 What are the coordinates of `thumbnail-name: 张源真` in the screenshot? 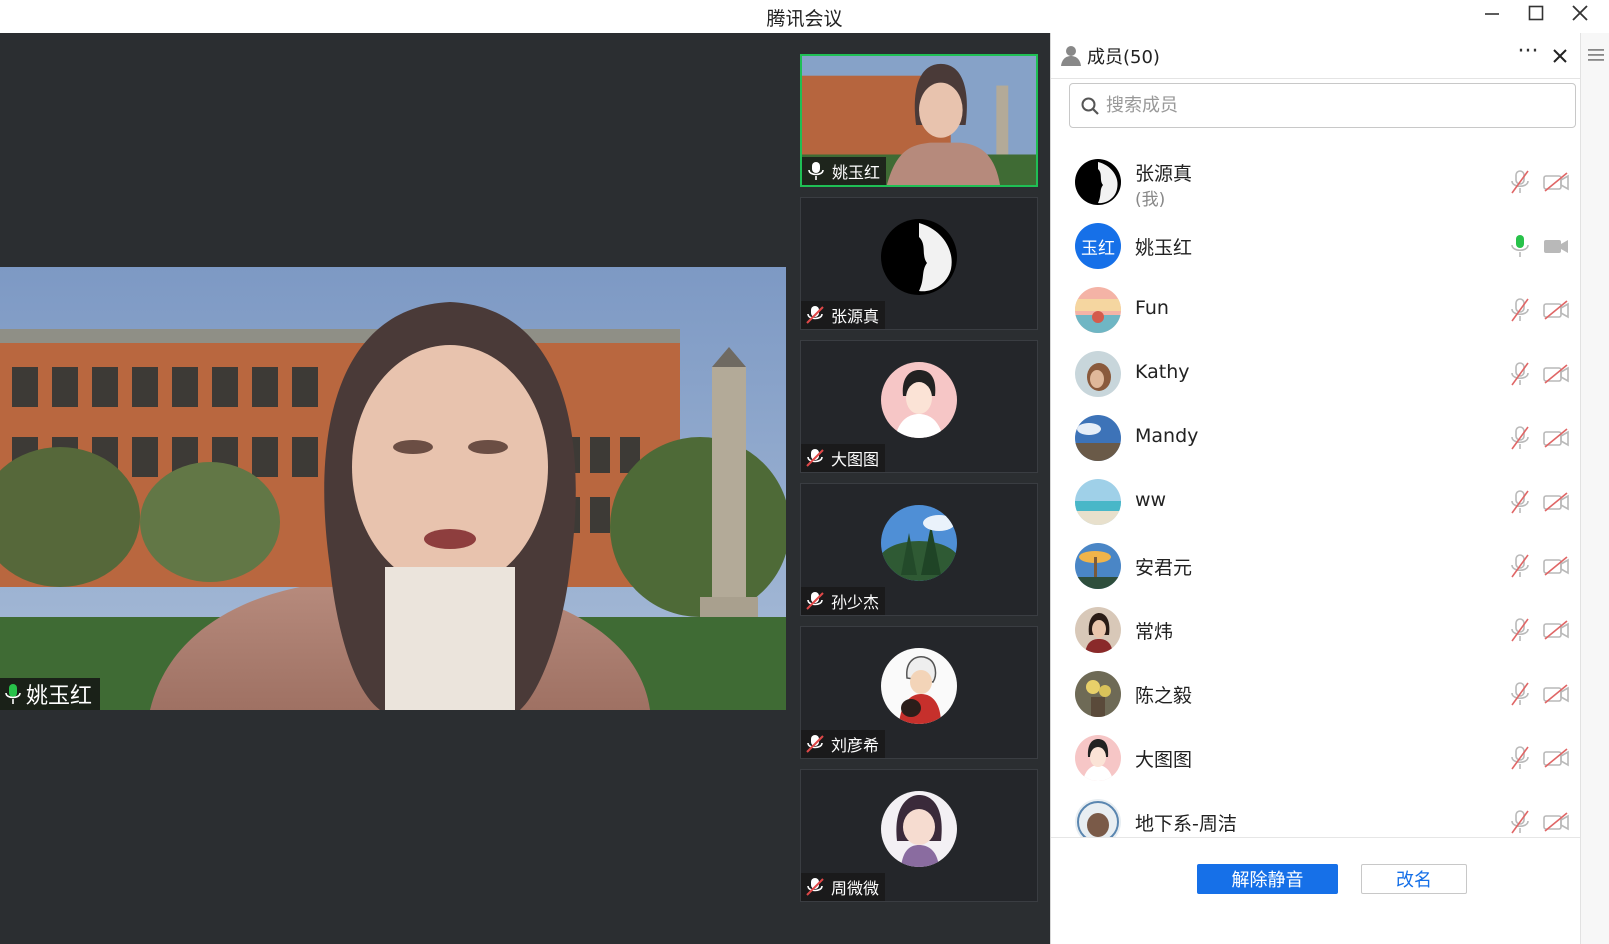 It's located at (855, 316).